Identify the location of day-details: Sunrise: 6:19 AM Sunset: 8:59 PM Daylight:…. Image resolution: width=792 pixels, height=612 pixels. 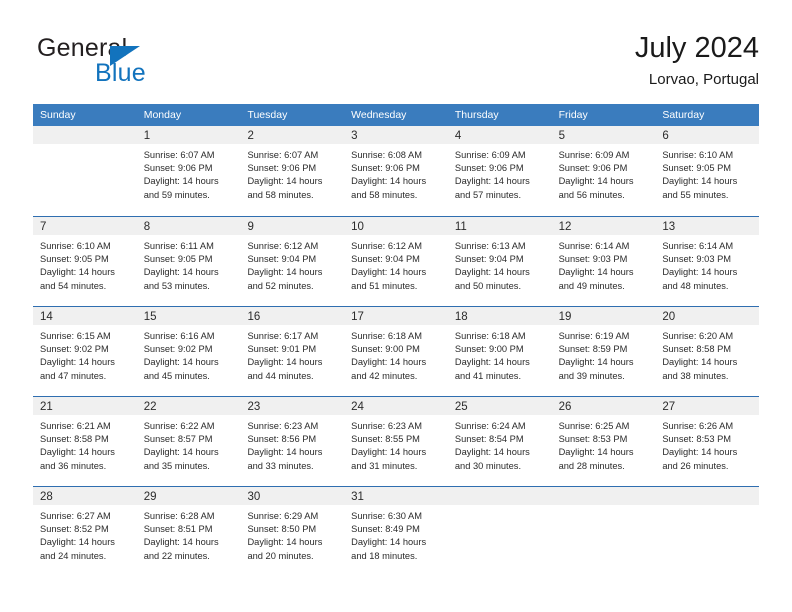
(604, 354).